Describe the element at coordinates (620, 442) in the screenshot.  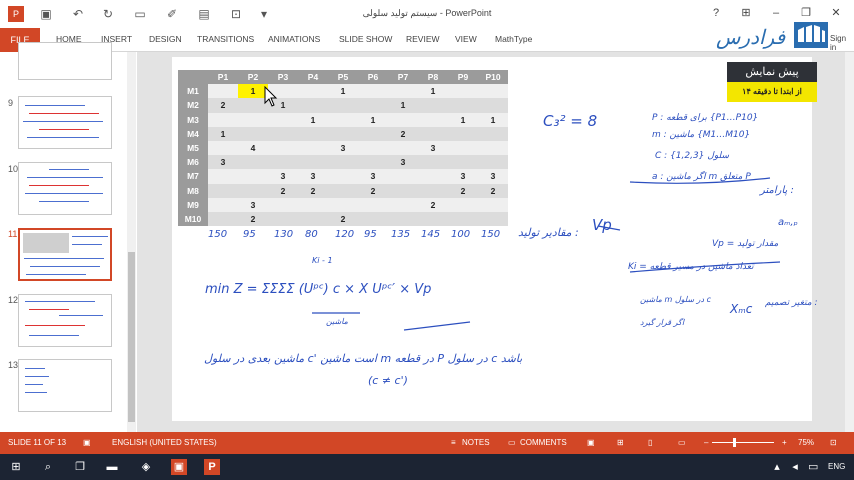
I see `slide-sorter-icon: ⊞` at that location.